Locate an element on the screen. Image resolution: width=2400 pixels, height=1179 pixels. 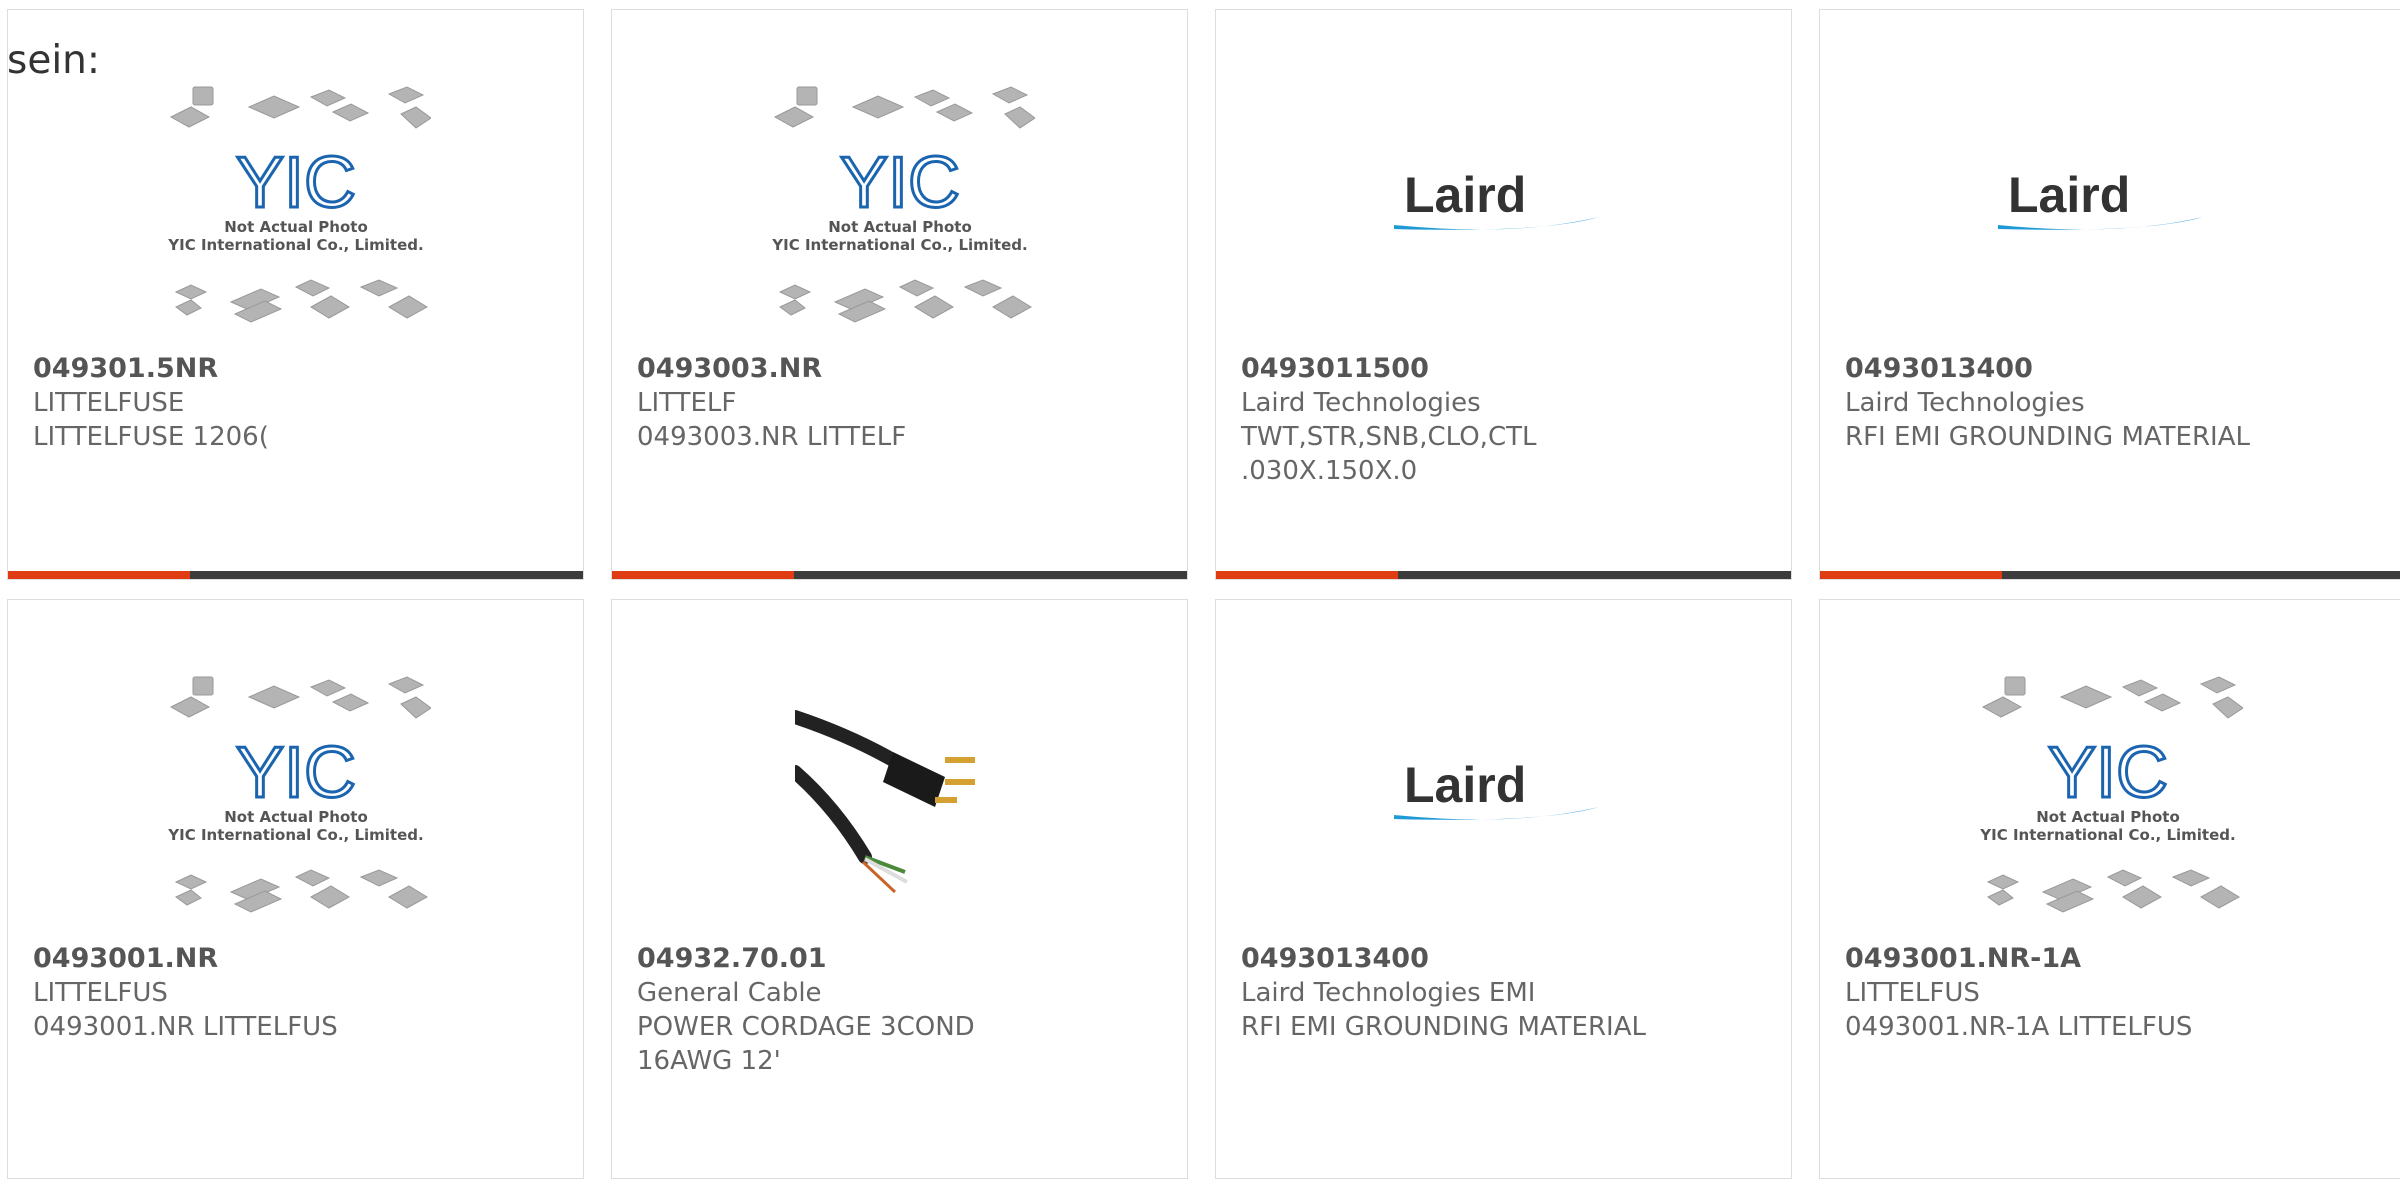
intro-text: sein: is located at coordinates (54, 60).